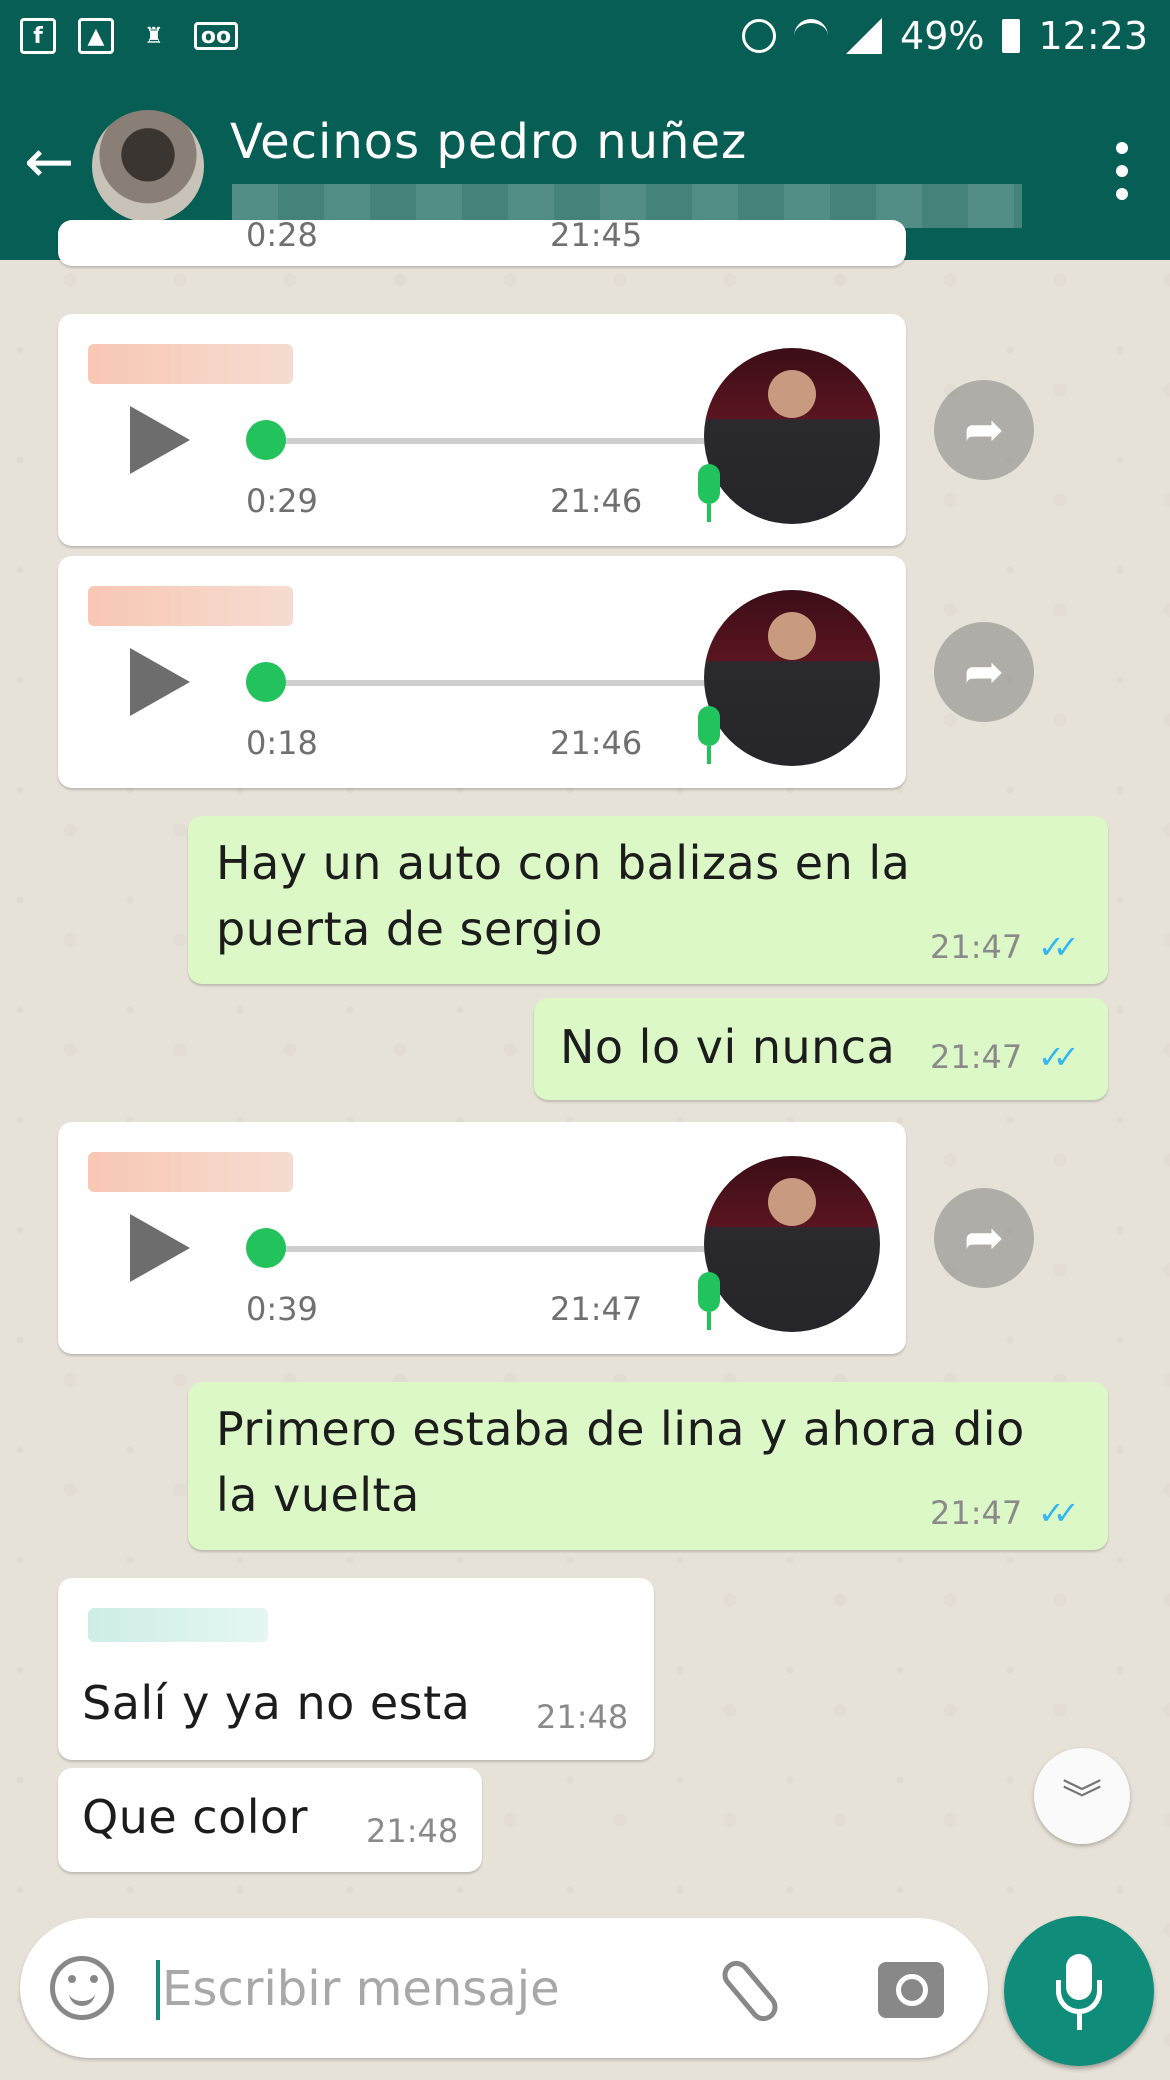  Describe the element at coordinates (129, 36) in the screenshot. I see `notification-icons: f ▲ ♜ oo` at that location.